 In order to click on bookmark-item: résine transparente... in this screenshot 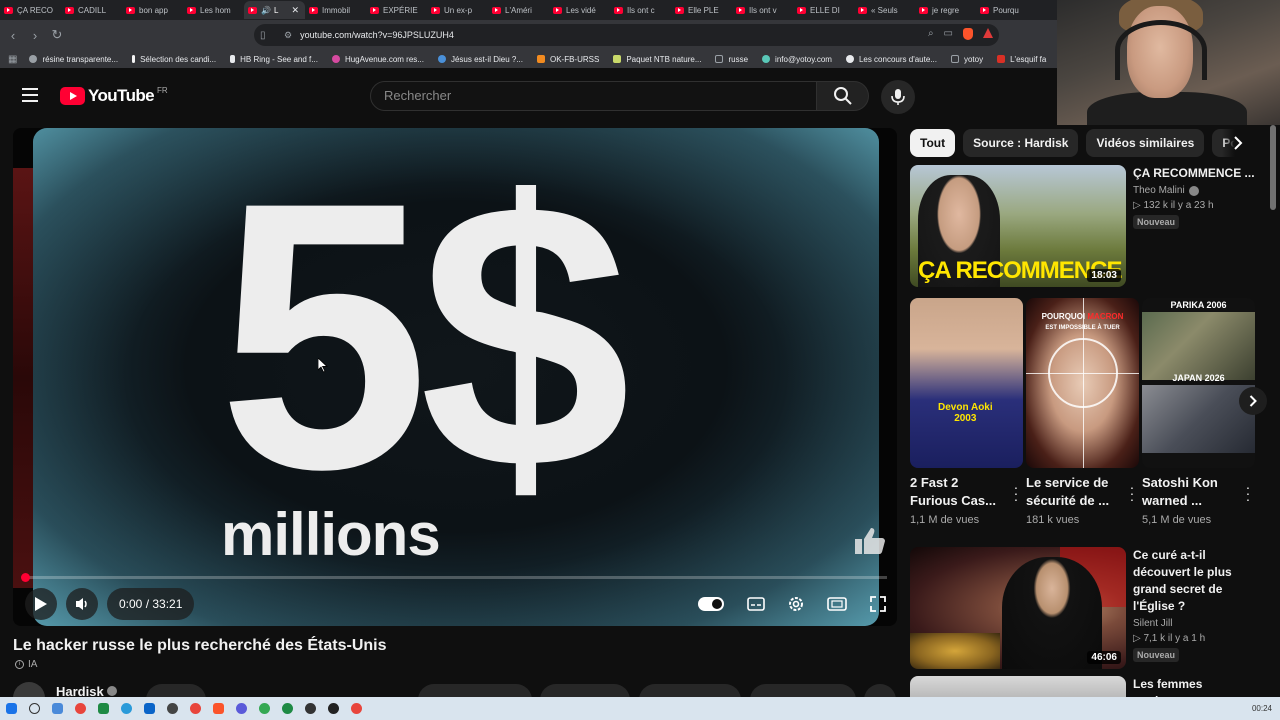, I will do `click(73, 59)`.